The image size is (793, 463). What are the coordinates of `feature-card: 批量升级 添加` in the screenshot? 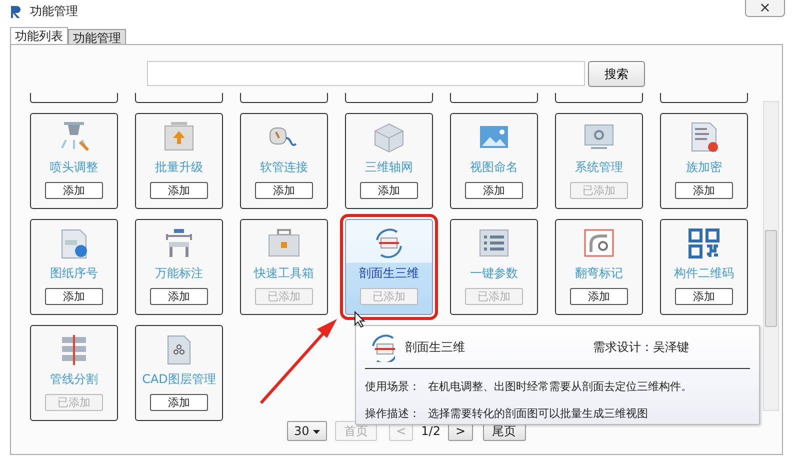 It's located at (179, 161).